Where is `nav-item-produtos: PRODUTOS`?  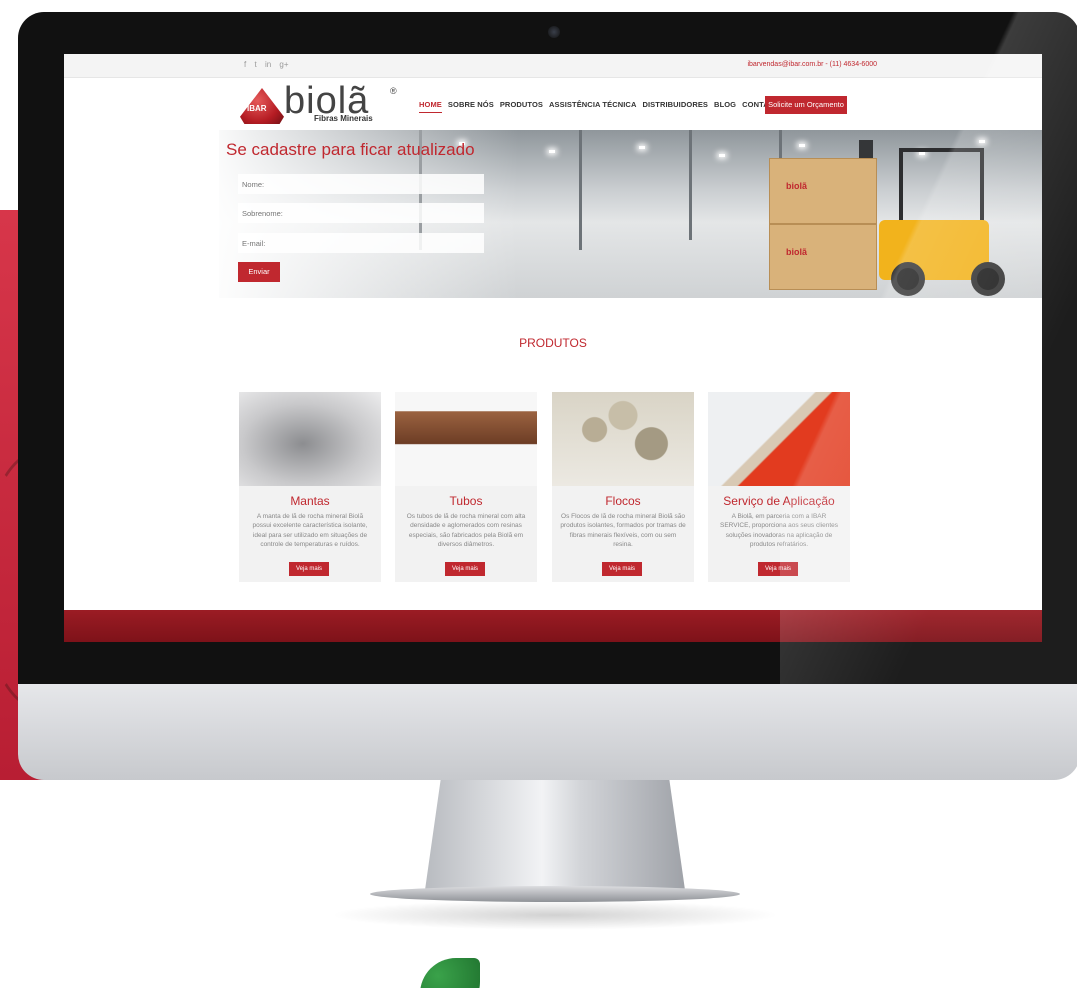 nav-item-produtos: PRODUTOS is located at coordinates (521, 106).